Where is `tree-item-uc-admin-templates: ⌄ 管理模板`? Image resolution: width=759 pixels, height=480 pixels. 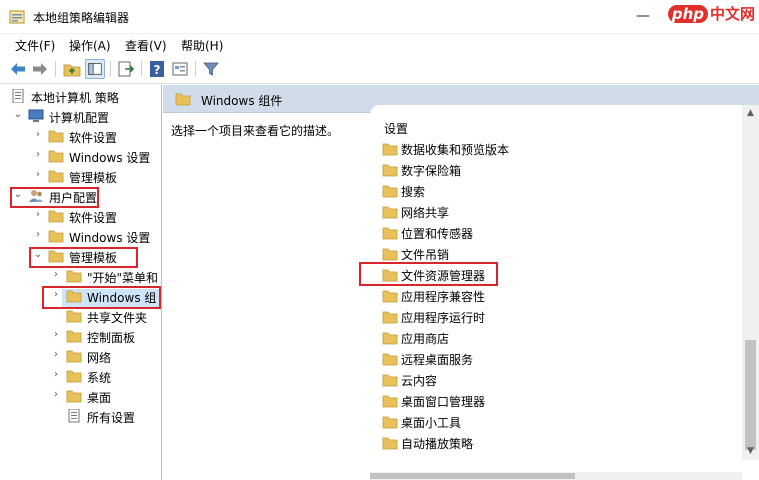
tree-item-uc-admin-templates: ⌄ 管理模板 is located at coordinates (96, 257).